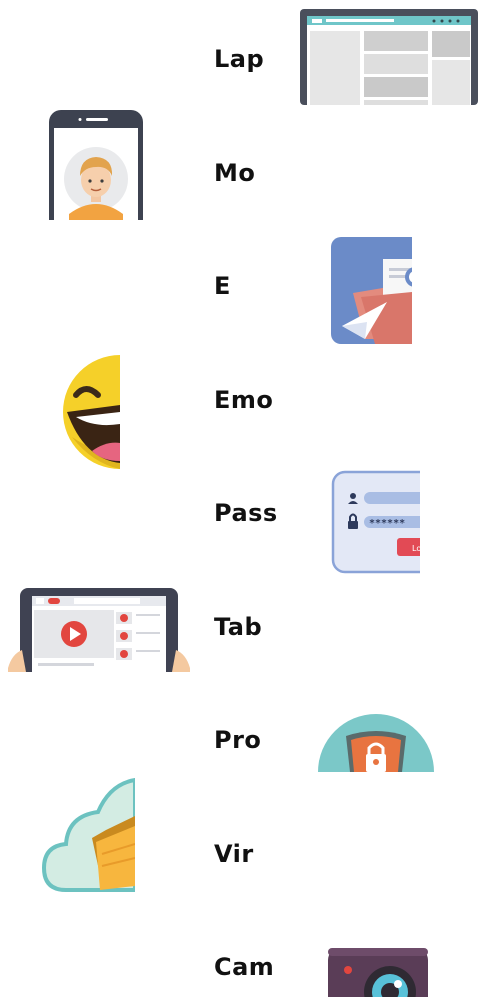 The height and width of the screenshot is (997, 478). I want to click on label-cam: Cam, so click(244, 967).